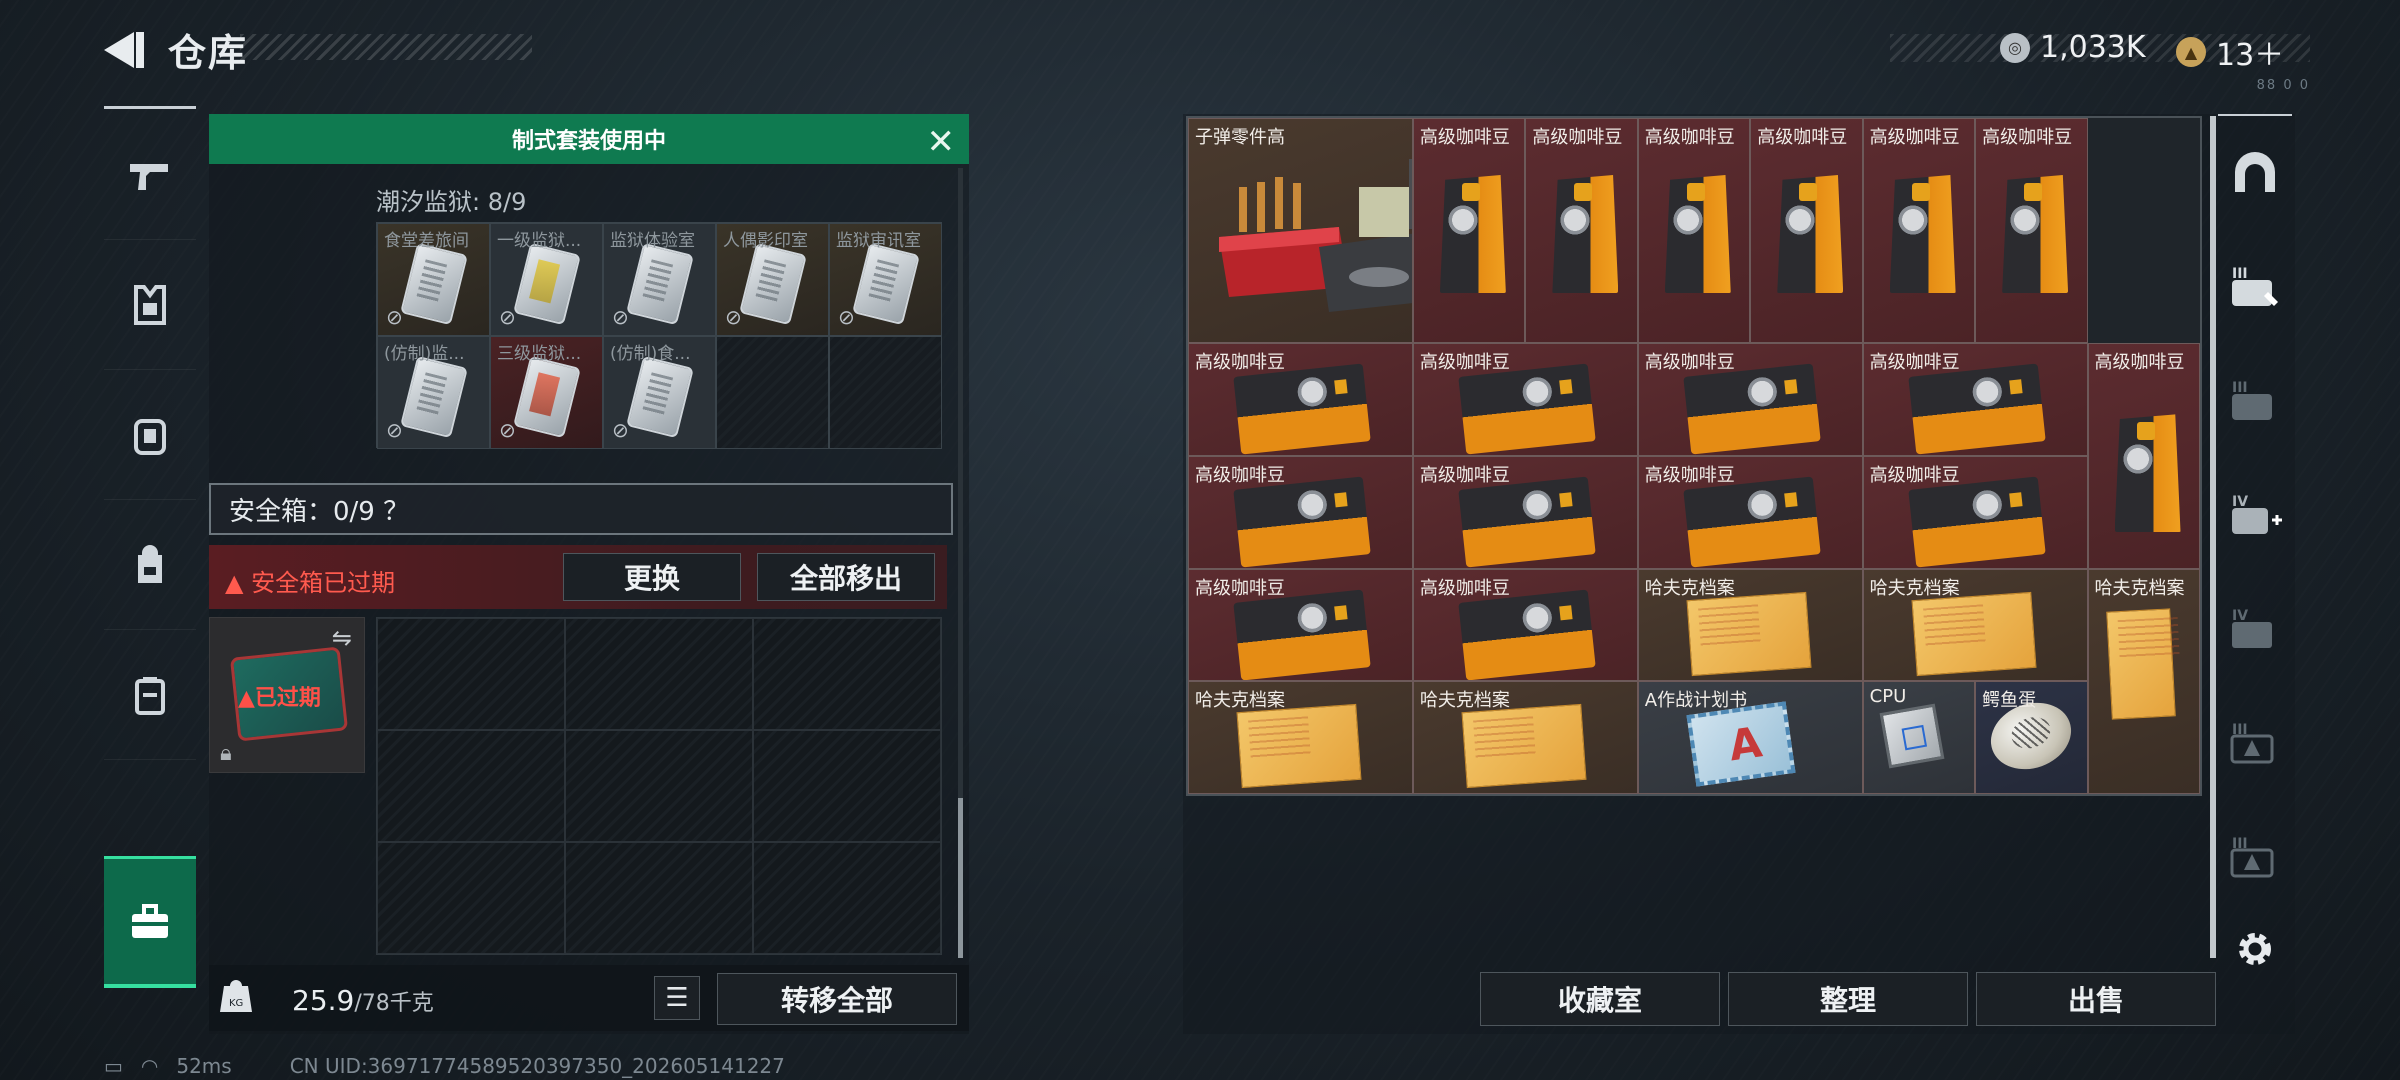 This screenshot has height=1080, width=2400. What do you see at coordinates (2255, 744) in the screenshot?
I see `right-nav-stash-3c: III` at bounding box center [2255, 744].